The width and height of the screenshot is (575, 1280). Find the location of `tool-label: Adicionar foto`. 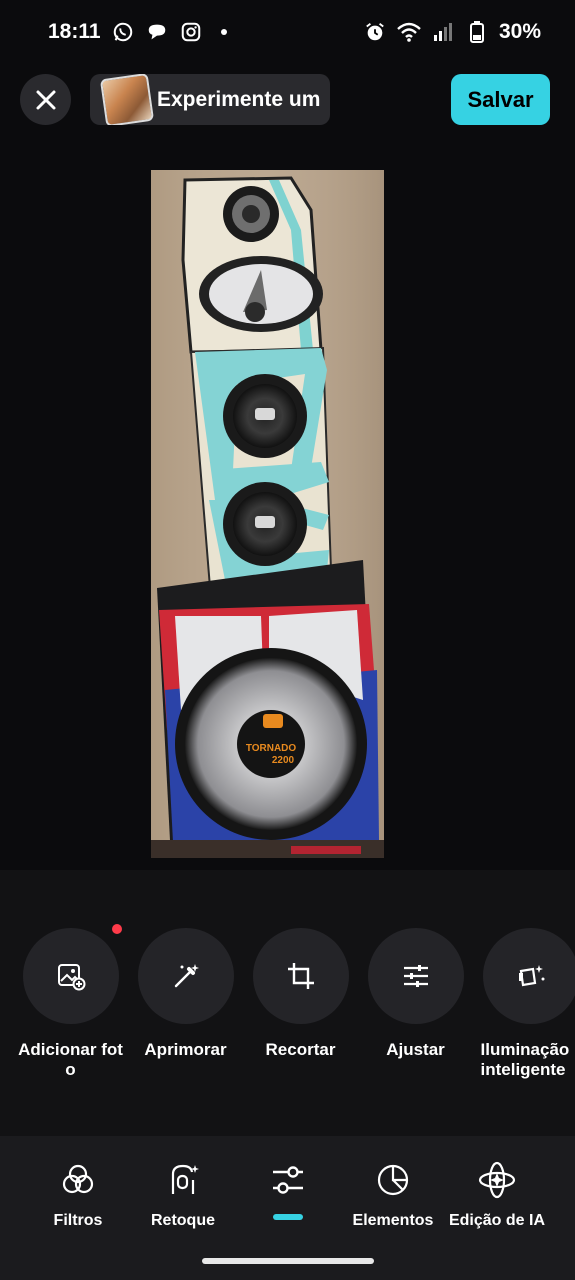

tool-label: Adicionar foto is located at coordinates (70, 1059).